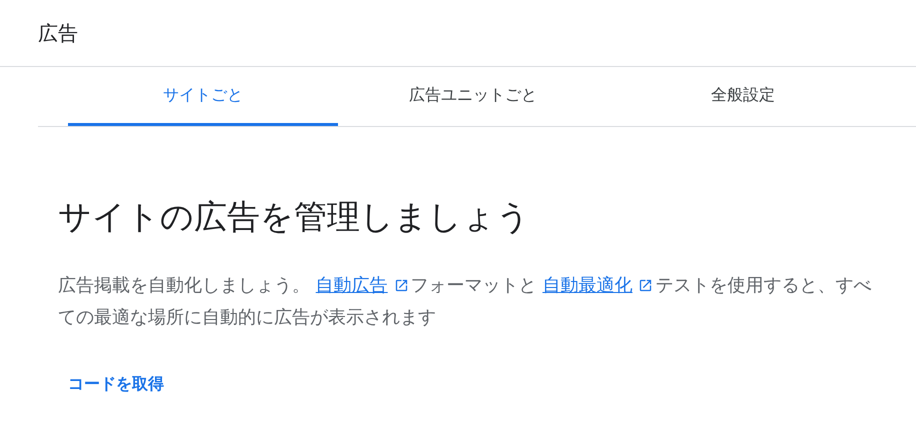 This screenshot has height=435, width=916. Describe the element at coordinates (473, 96) in the screenshot. I see `tab: 広告ユニットごと` at that location.